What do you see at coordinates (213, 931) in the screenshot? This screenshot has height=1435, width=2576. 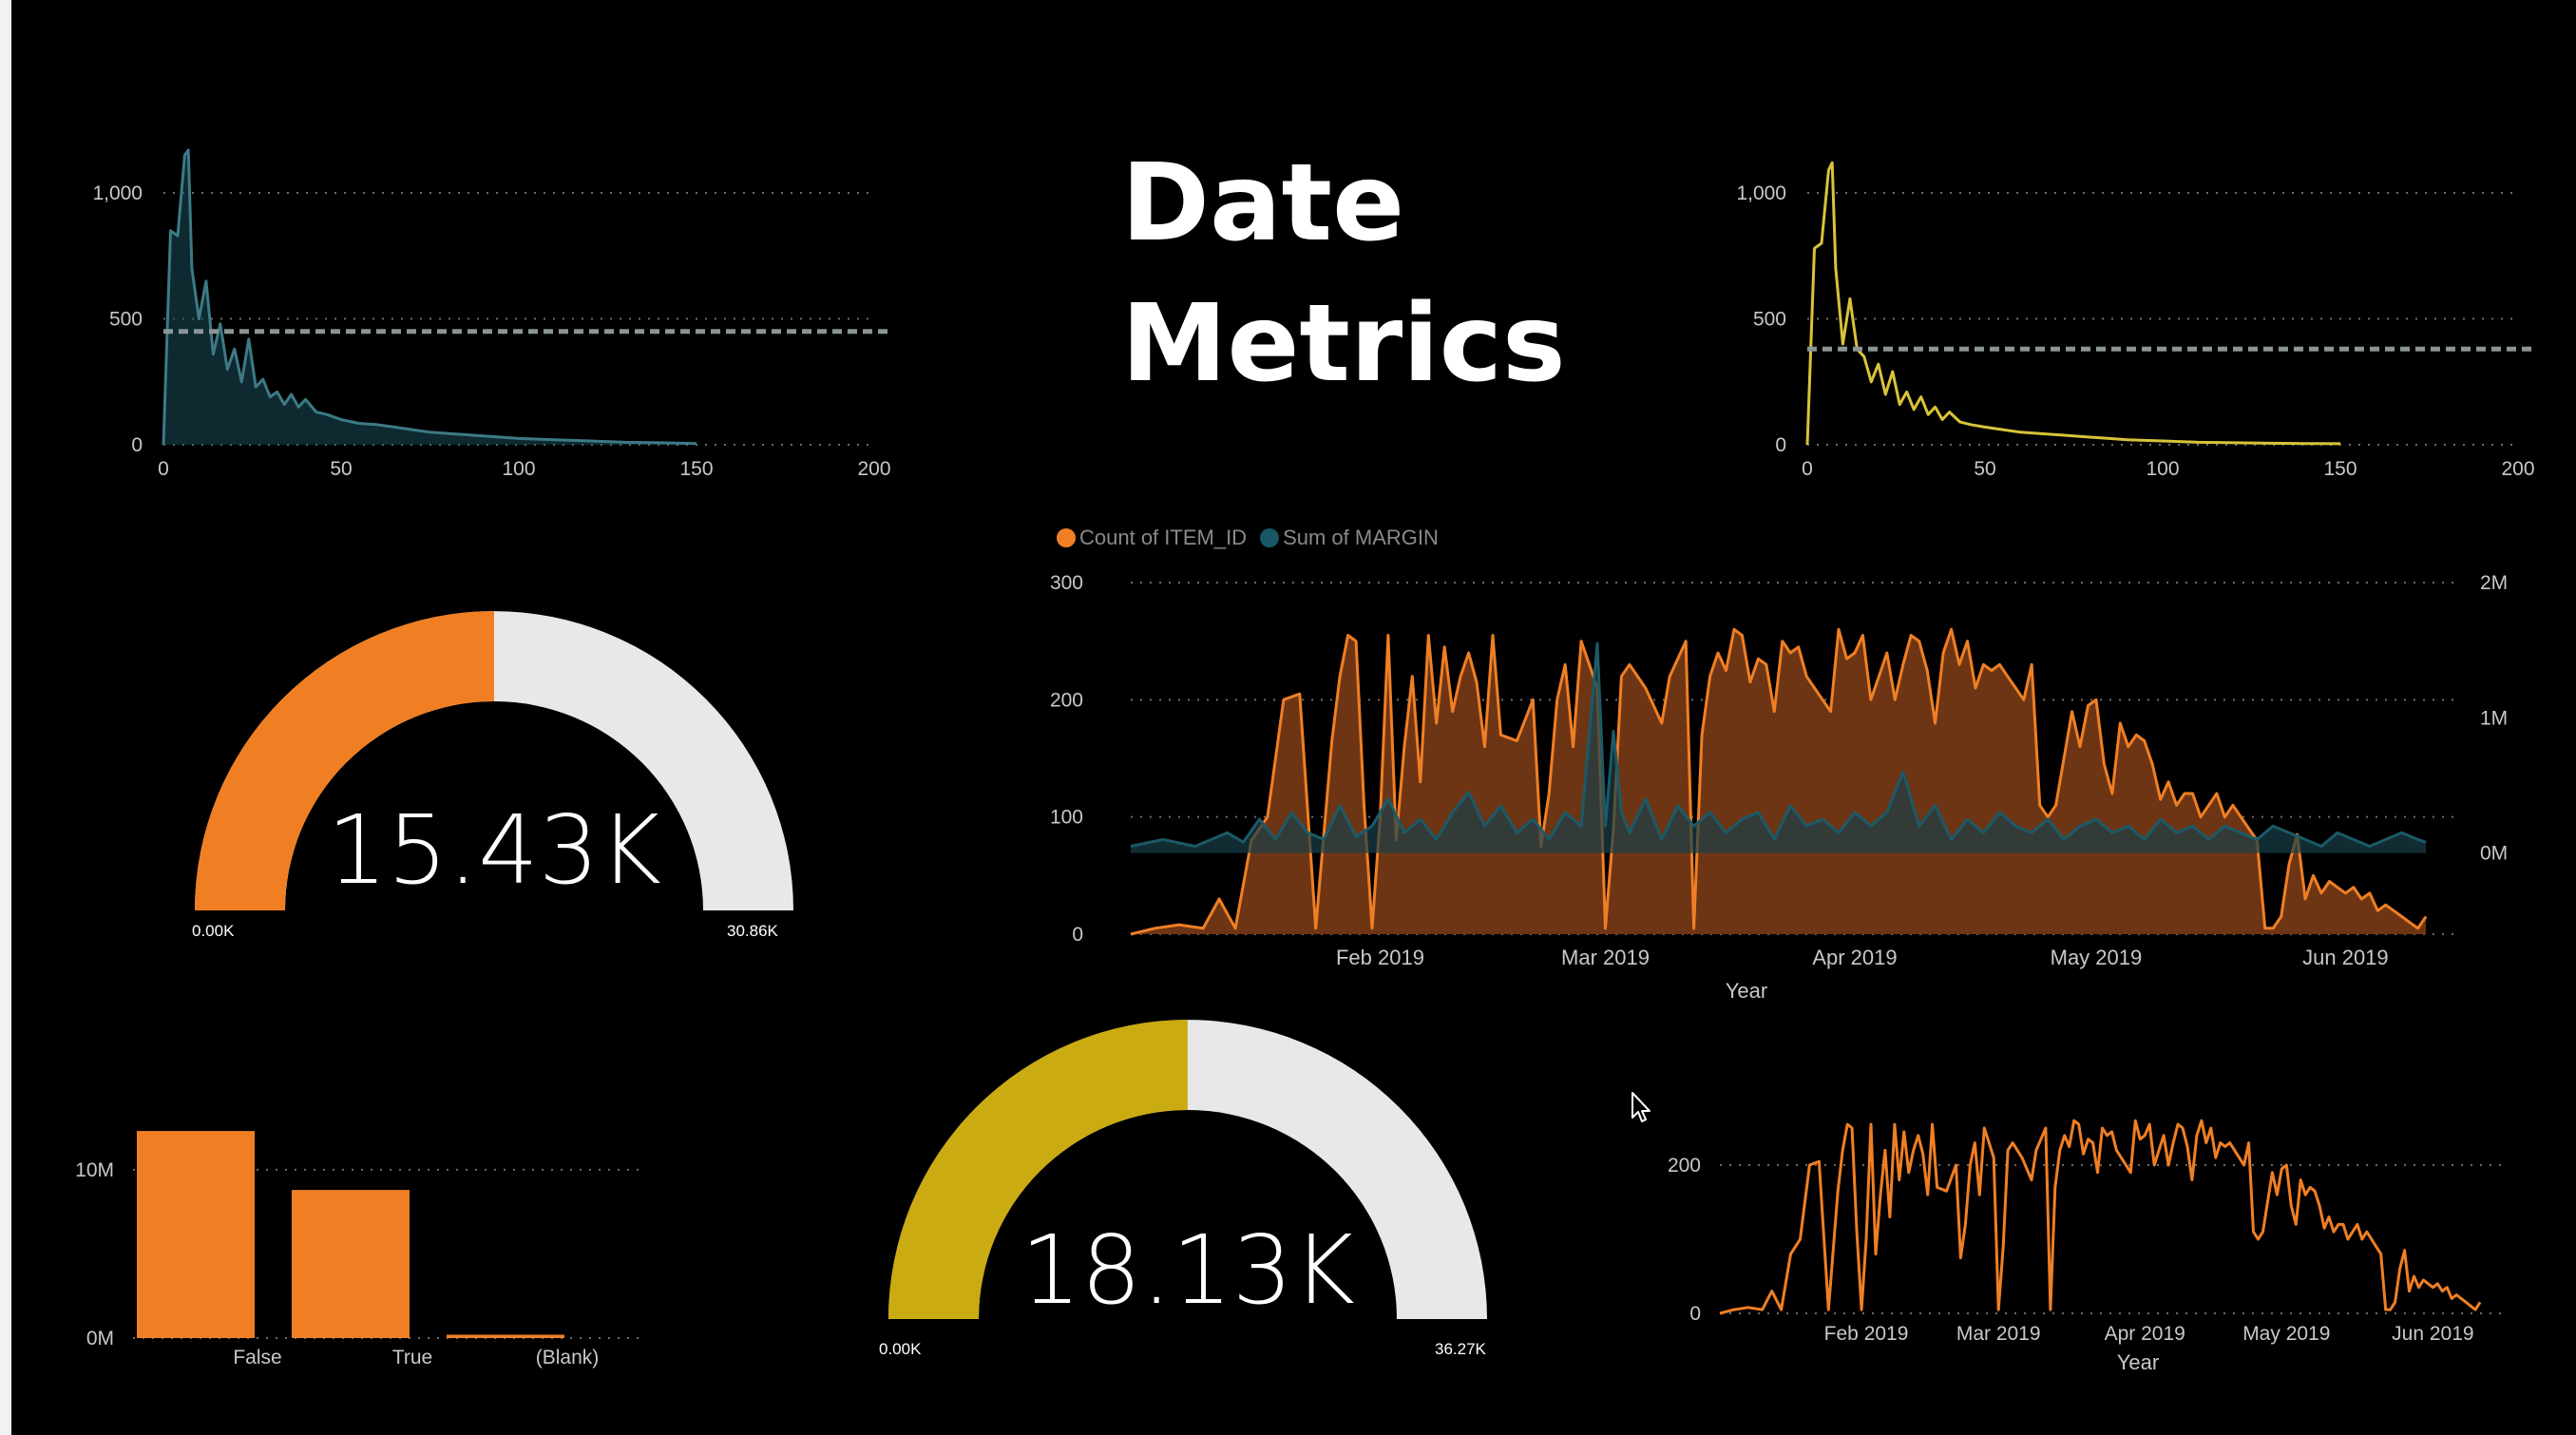 I see `gauge-orange-min: 0.00K` at bounding box center [213, 931].